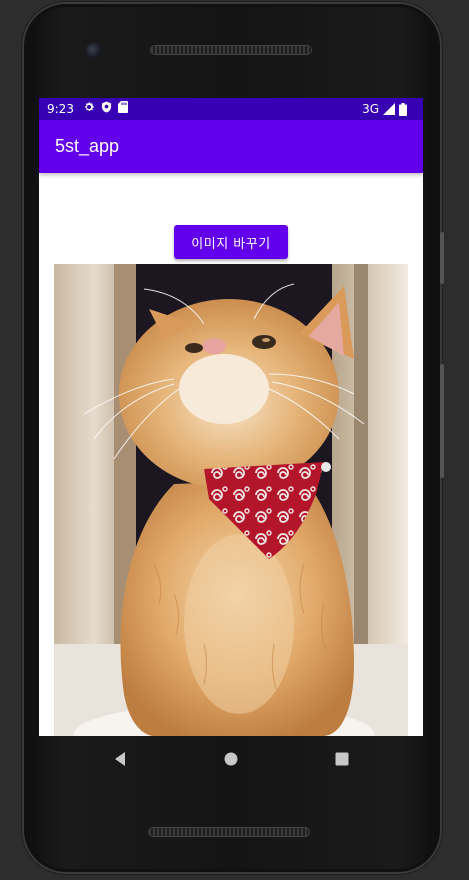 The height and width of the screenshot is (880, 469). What do you see at coordinates (231, 146) in the screenshot?
I see `app-bar: 5st_app` at bounding box center [231, 146].